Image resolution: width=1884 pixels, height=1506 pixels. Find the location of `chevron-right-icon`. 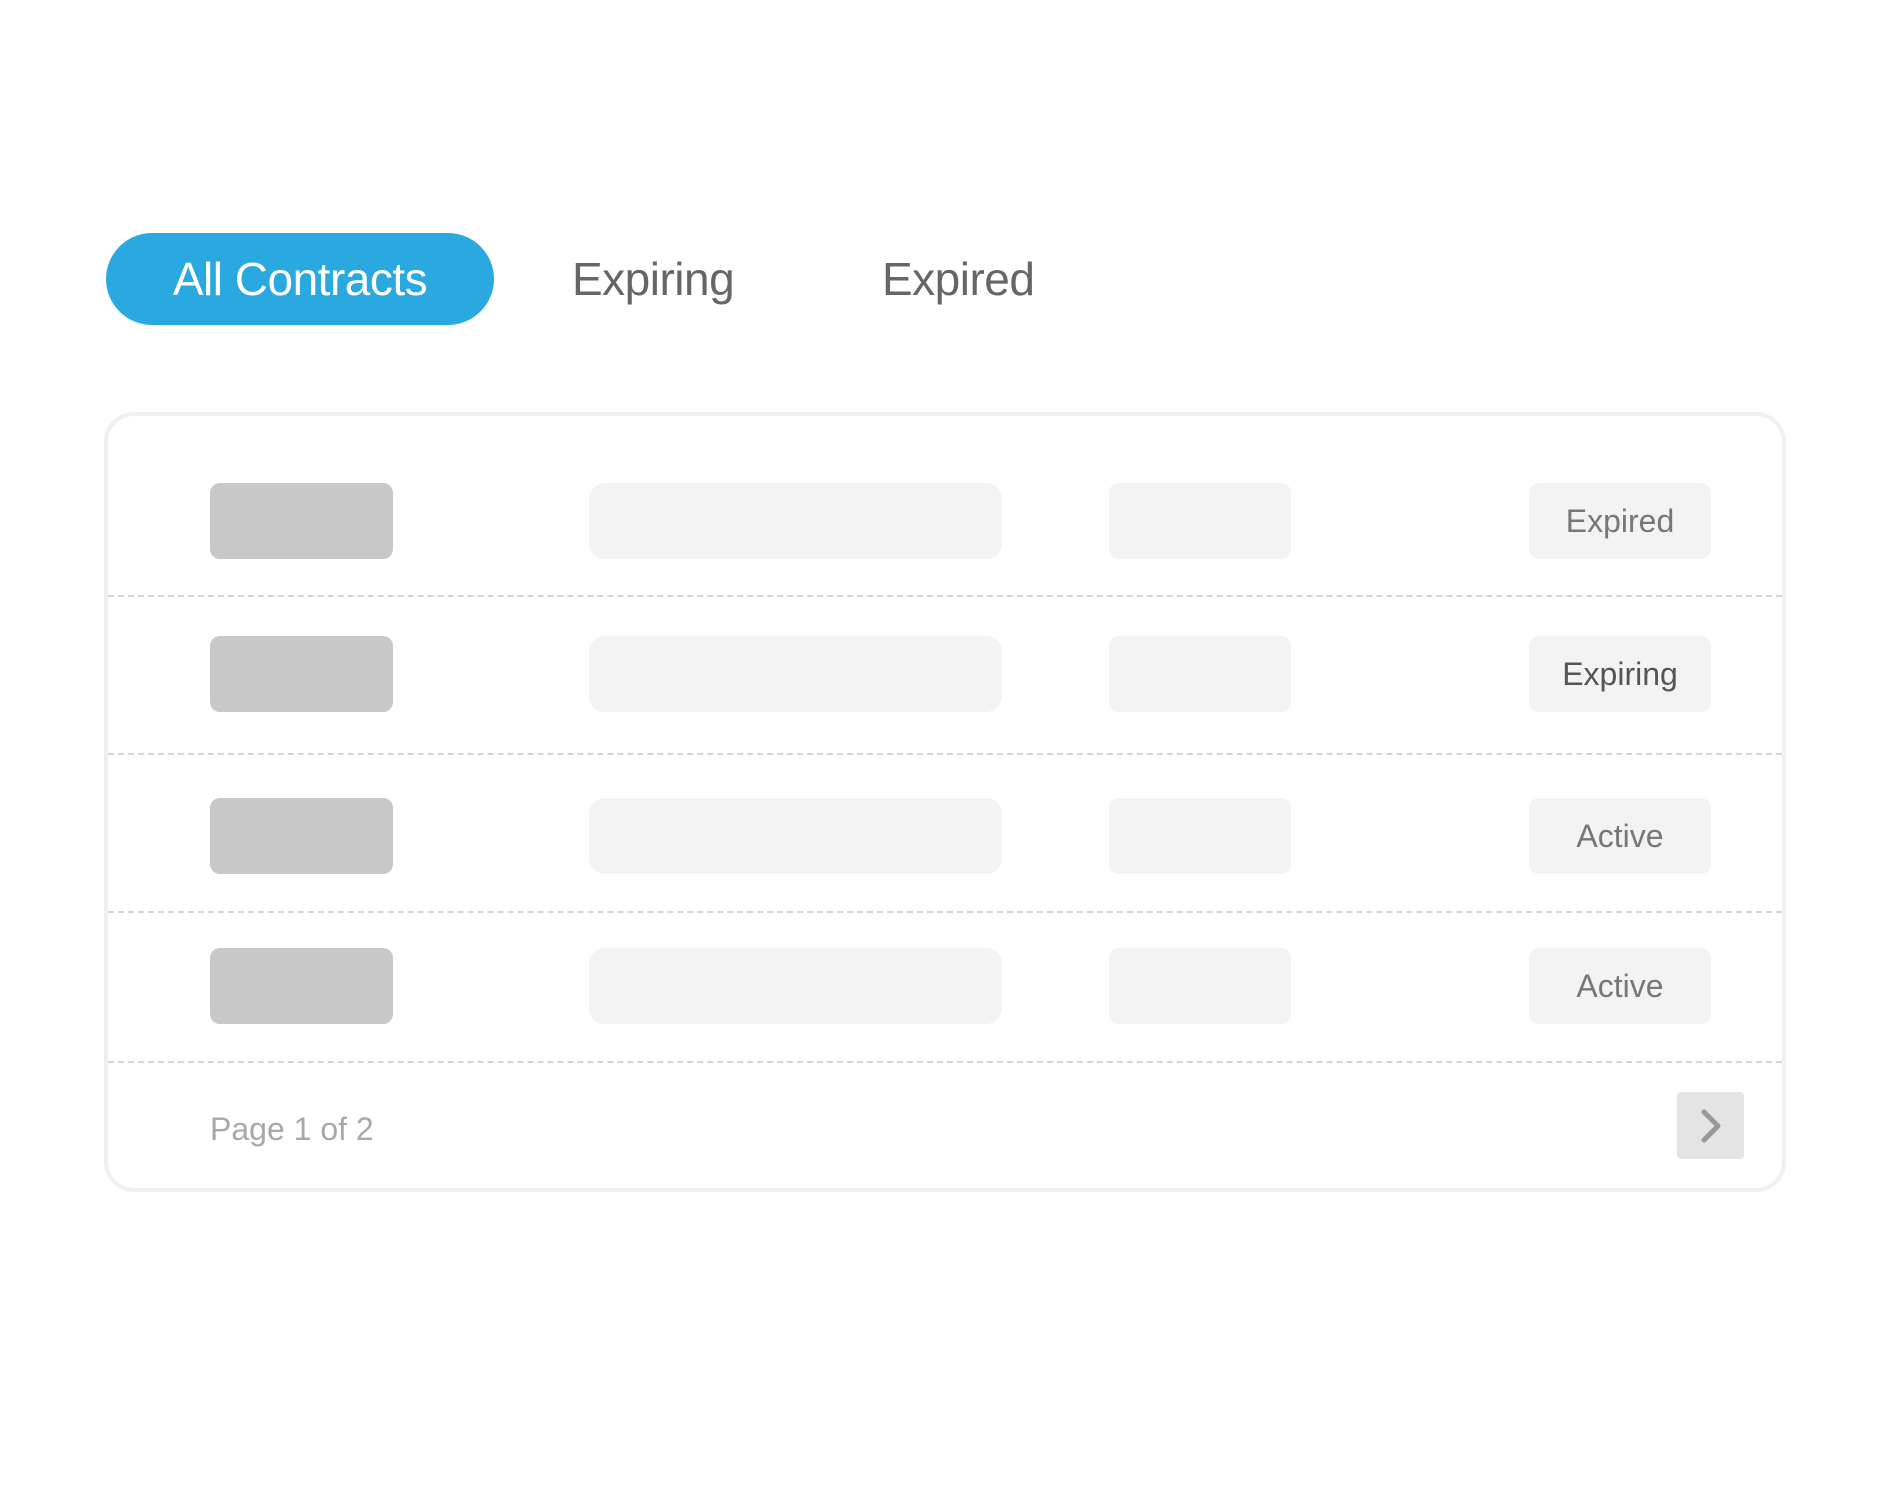

chevron-right-icon is located at coordinates (1710, 1125).